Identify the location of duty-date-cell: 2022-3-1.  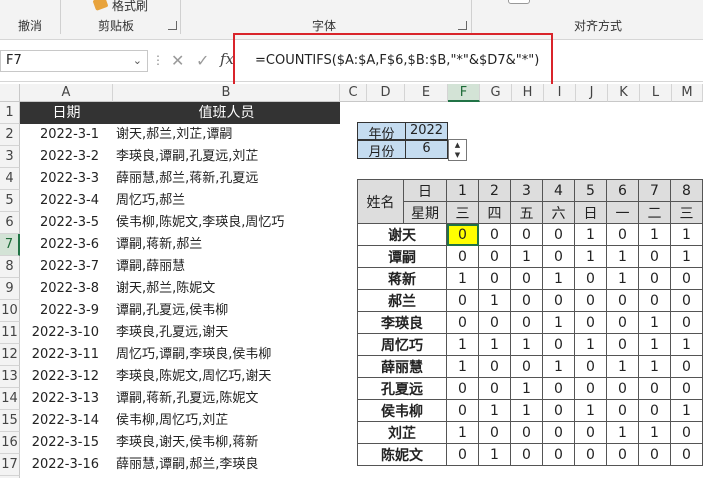
(66, 135).